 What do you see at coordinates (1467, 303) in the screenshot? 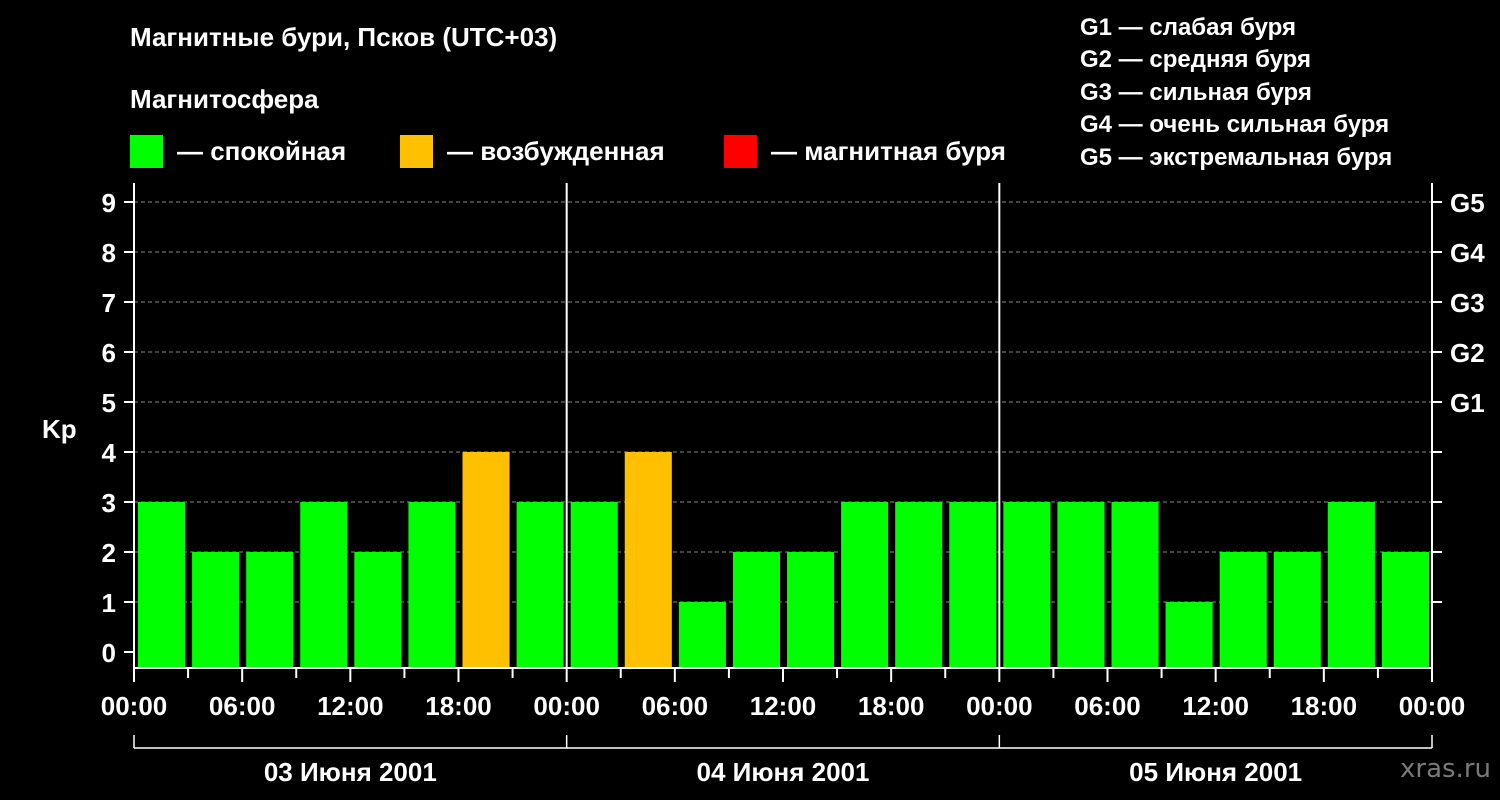
I see `g-level-label: G3` at bounding box center [1467, 303].